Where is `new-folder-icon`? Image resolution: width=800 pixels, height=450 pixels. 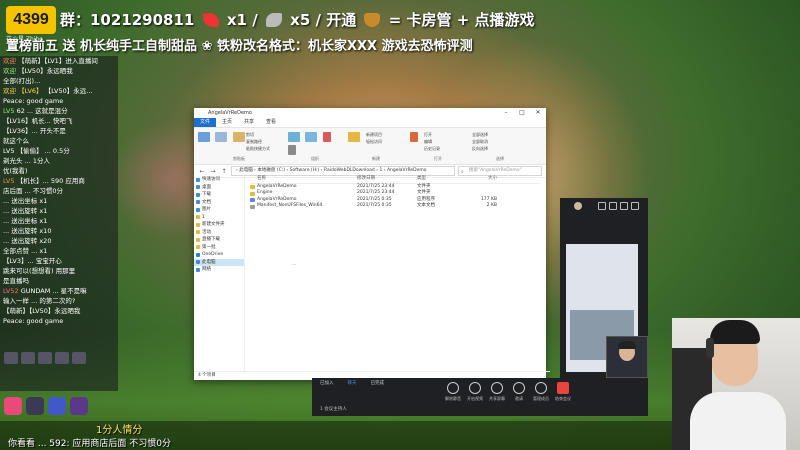
new-folder-icon is located at coordinates (354, 137).